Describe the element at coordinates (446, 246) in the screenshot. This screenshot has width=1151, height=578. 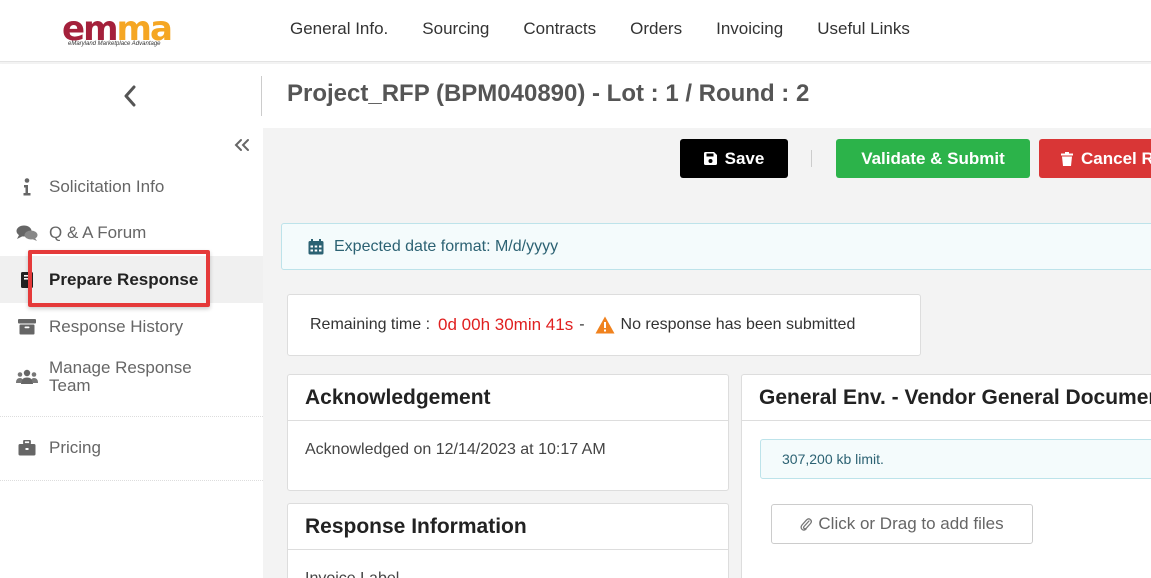
I see `date-format-text: Expected date format: M/d/yyyy` at that location.